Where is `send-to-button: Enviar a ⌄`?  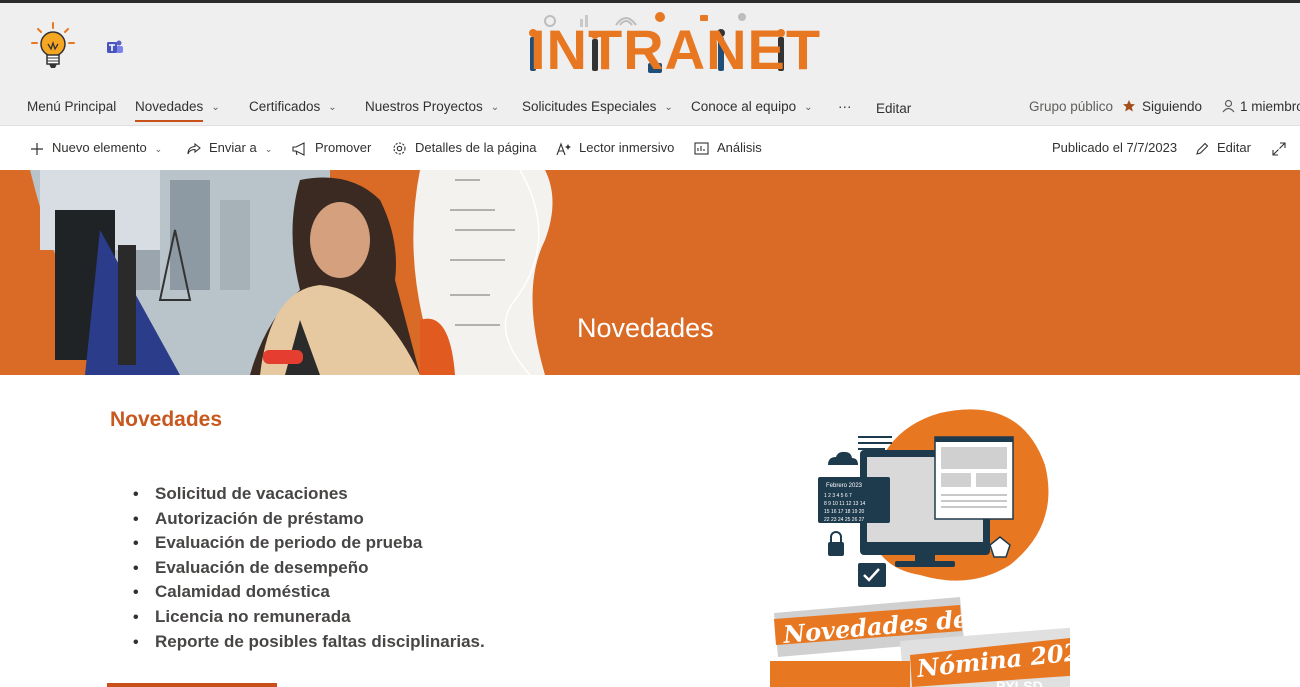 send-to-button: Enviar a ⌄ is located at coordinates (229, 148).